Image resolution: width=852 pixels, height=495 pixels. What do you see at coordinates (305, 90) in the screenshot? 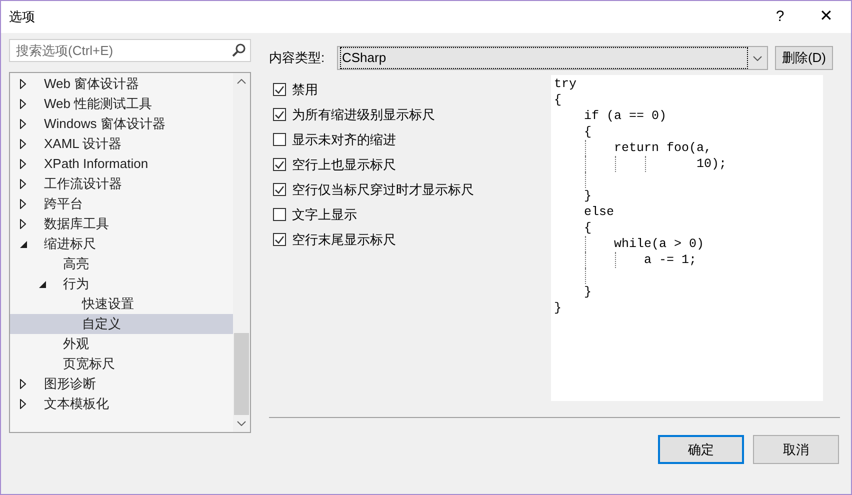
I see `option-label: 禁用` at bounding box center [305, 90].